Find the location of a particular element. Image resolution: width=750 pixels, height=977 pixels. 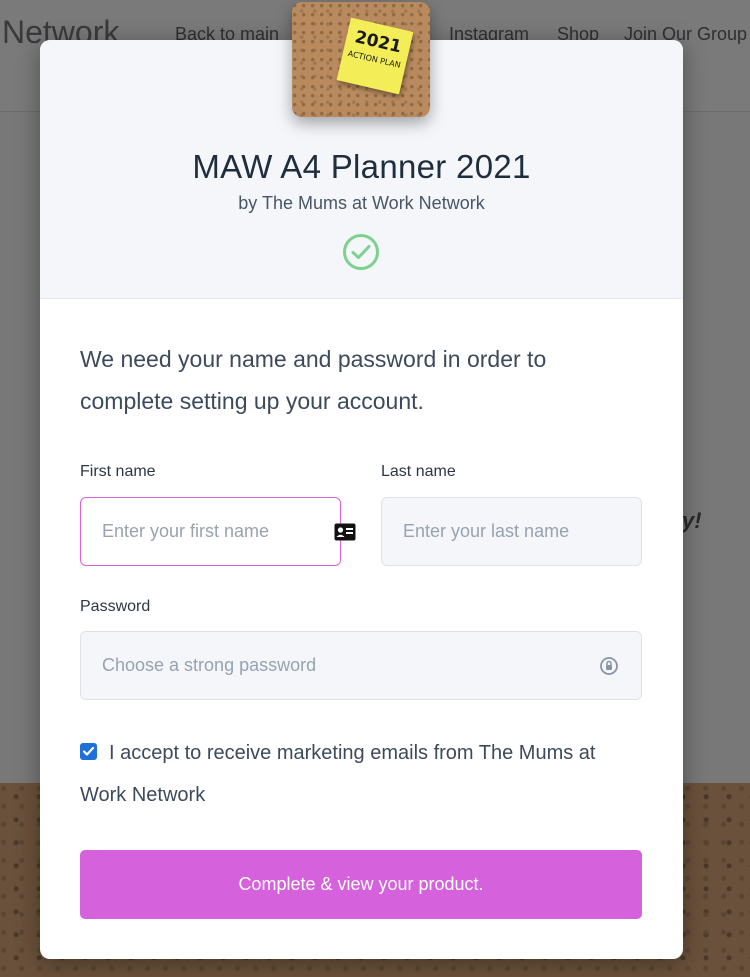

first-name-field is located at coordinates (218, 531).